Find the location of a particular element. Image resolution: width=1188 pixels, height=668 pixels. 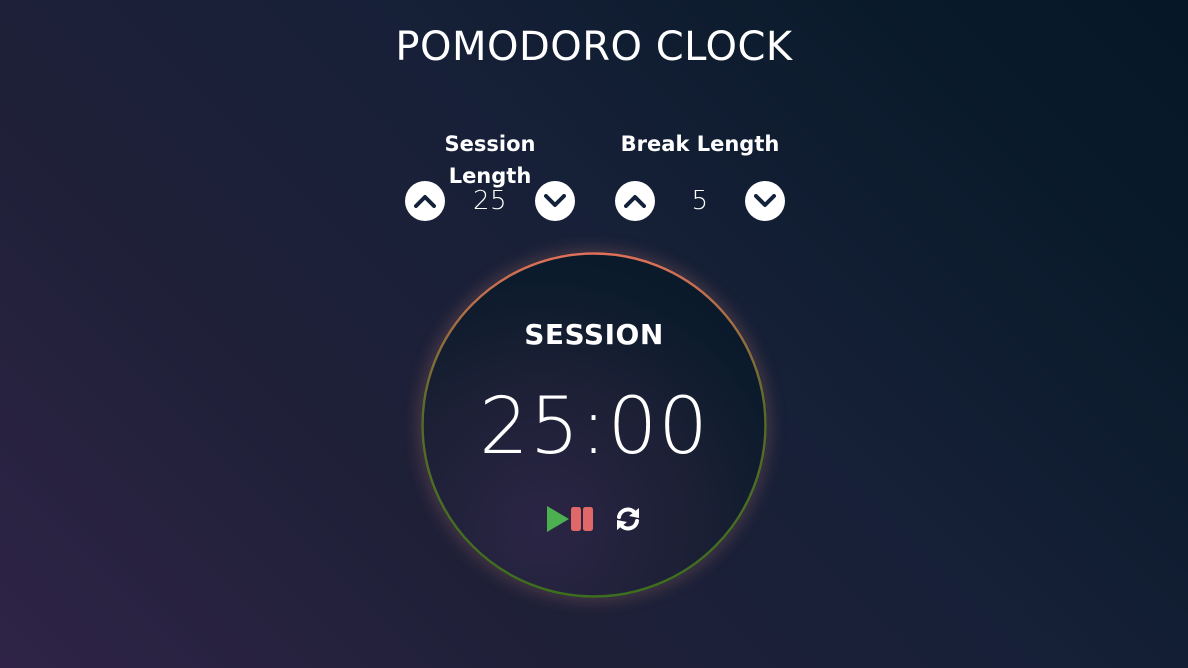

session-length-label: Session Length is located at coordinates (490, 160).